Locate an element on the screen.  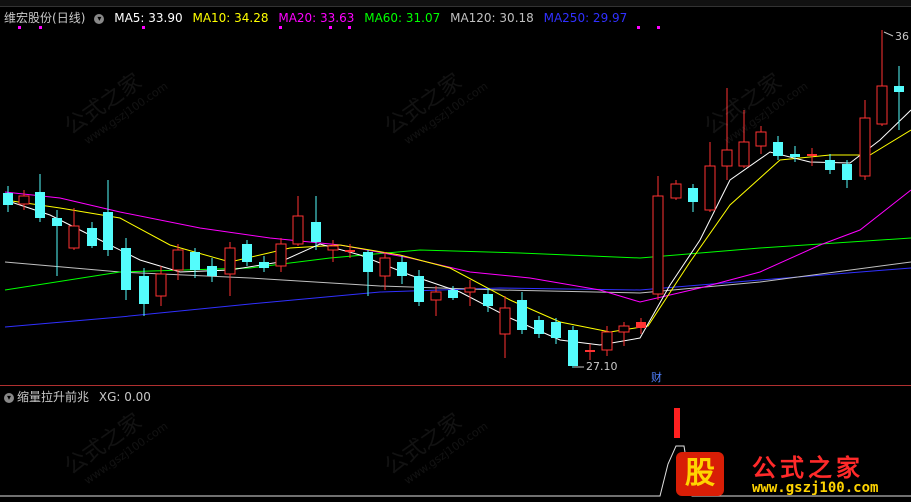
logo-stock-glyph: 股 is located at coordinates (700, 474).